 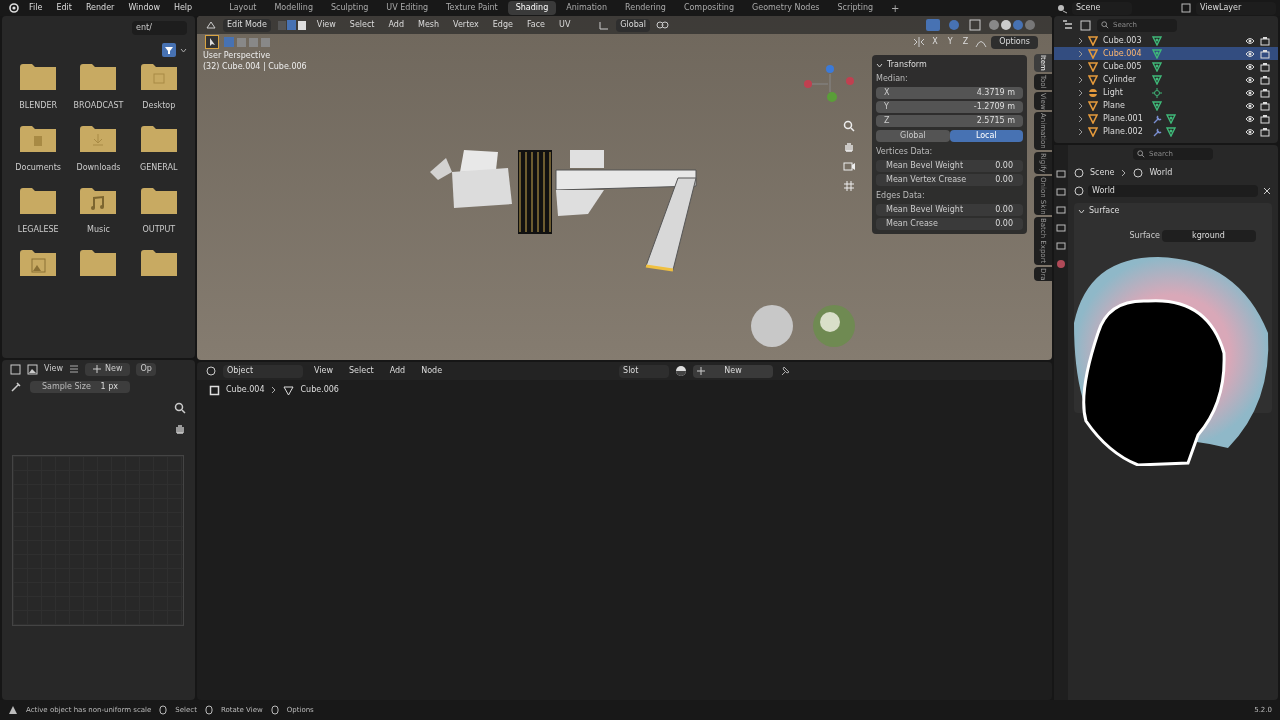 I want to click on workspace-tab: Scripting, so click(x=855, y=8).